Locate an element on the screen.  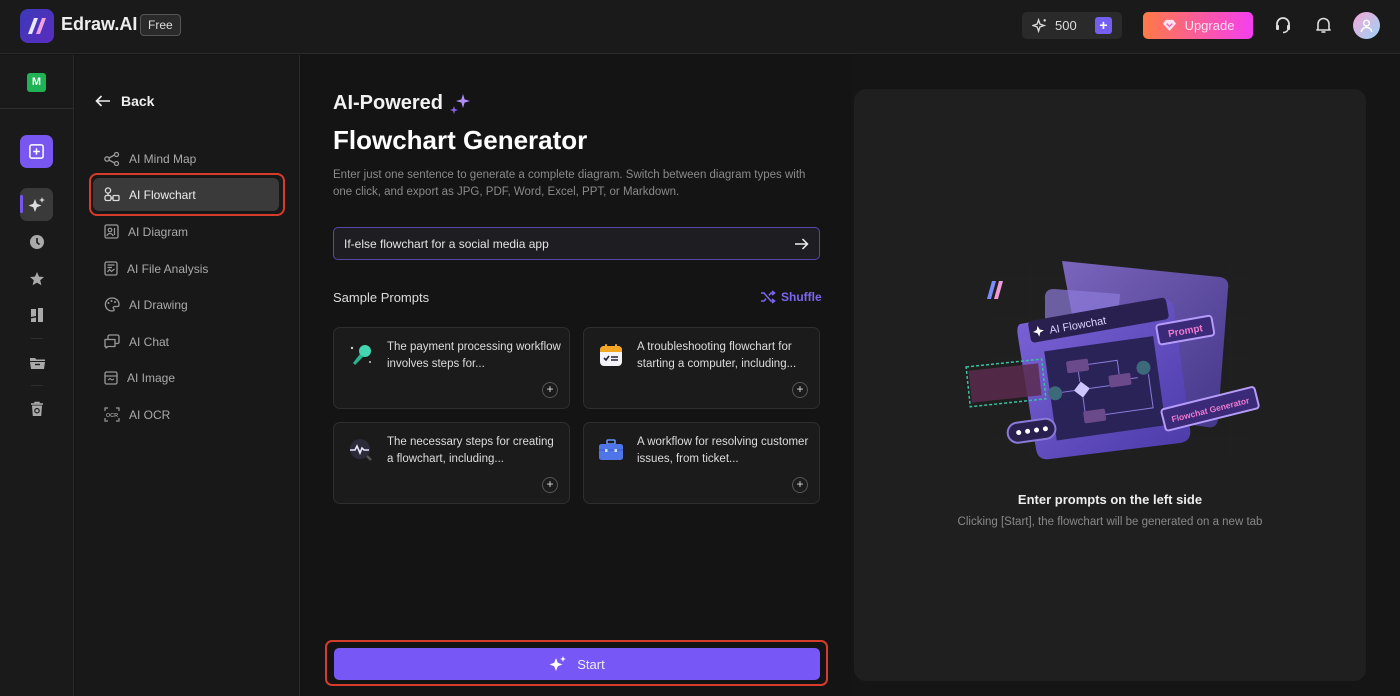
add-credits-button: + is located at coordinates (1103, 25).